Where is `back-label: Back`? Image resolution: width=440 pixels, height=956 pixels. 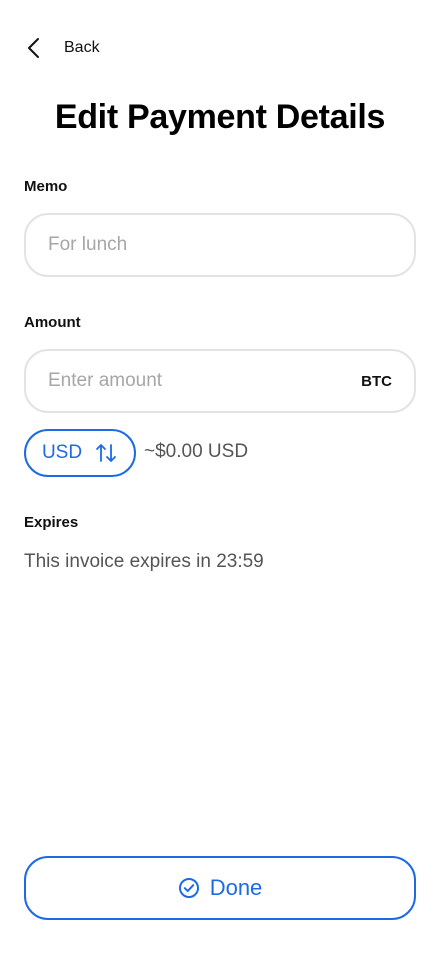 back-label: Back is located at coordinates (82, 47).